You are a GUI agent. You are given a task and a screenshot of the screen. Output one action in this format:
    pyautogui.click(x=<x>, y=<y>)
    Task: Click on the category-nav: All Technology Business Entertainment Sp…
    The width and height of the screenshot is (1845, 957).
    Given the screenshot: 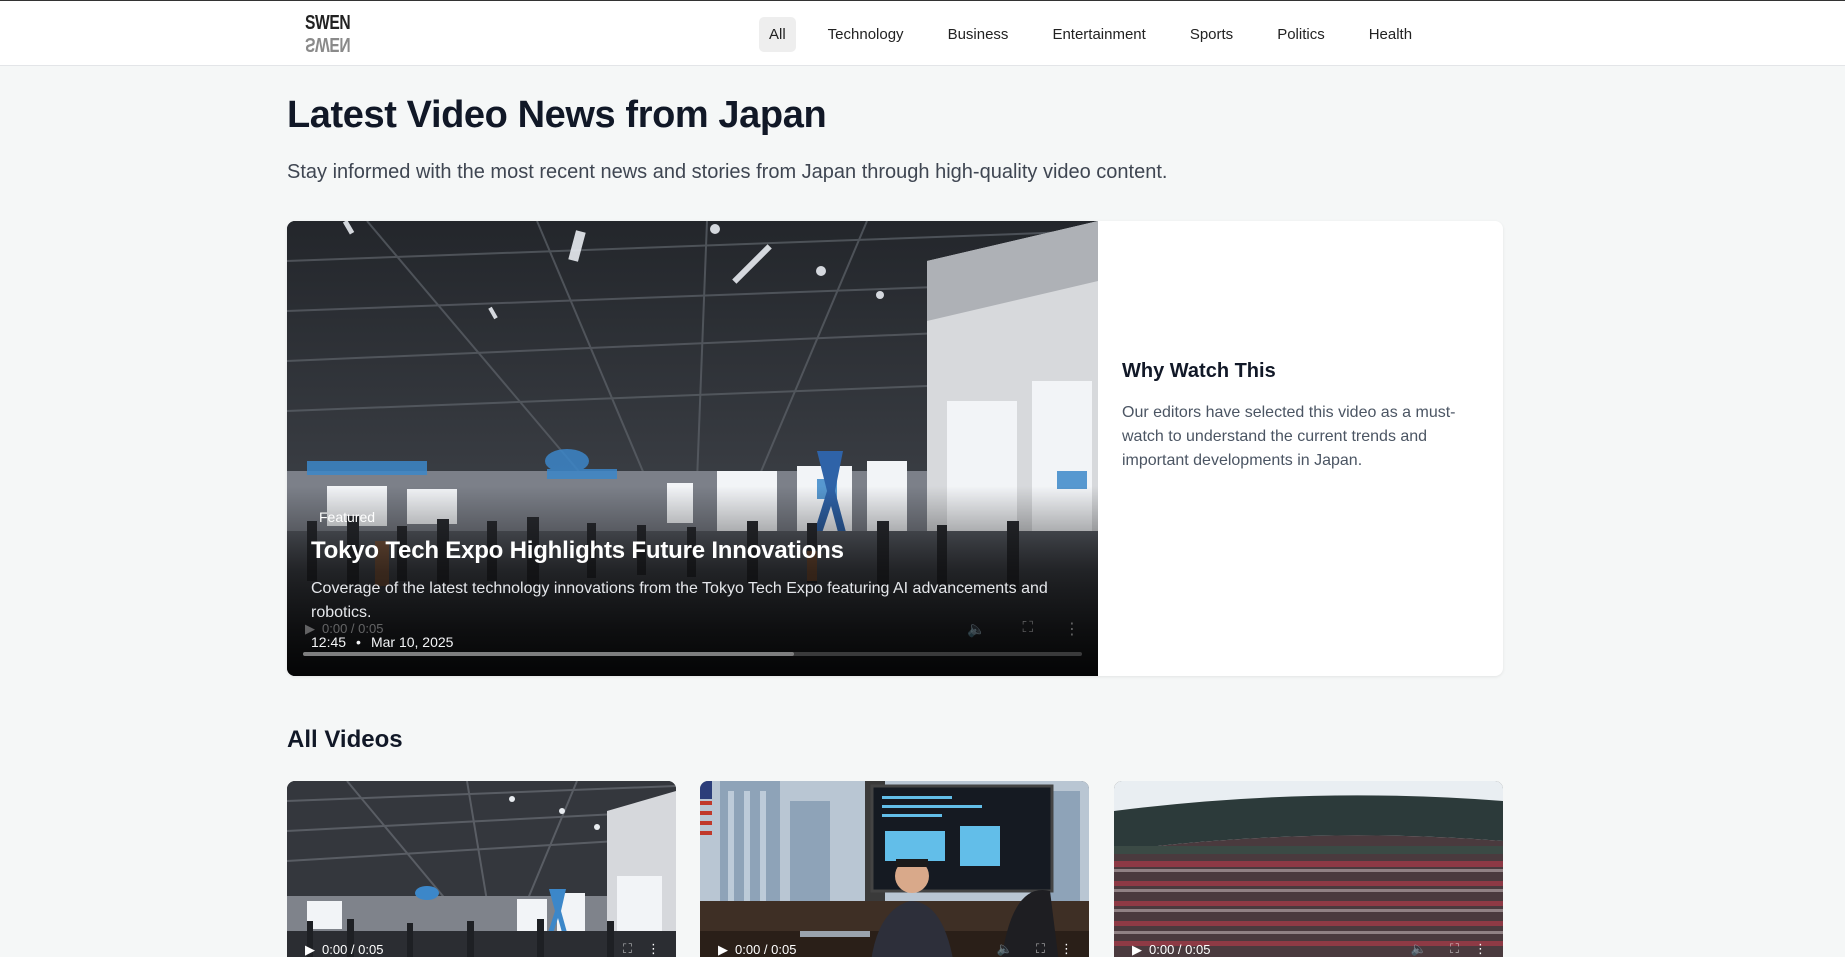 What is the action you would take?
    pyautogui.click(x=1095, y=34)
    